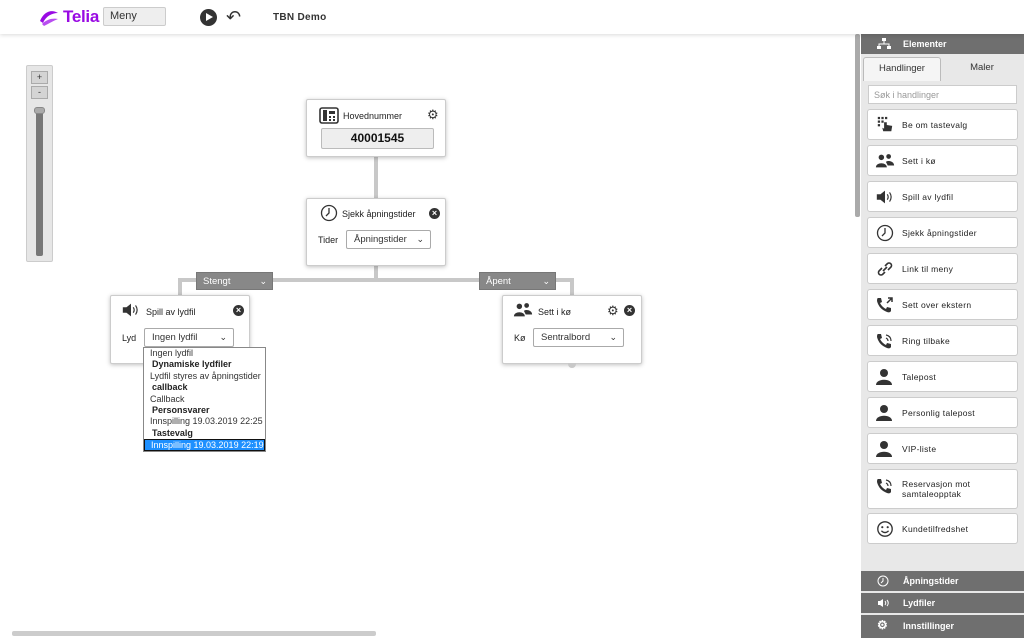 The image size is (1024, 638). I want to click on action-ask-keypress: Be om tastevalg, so click(942, 124).